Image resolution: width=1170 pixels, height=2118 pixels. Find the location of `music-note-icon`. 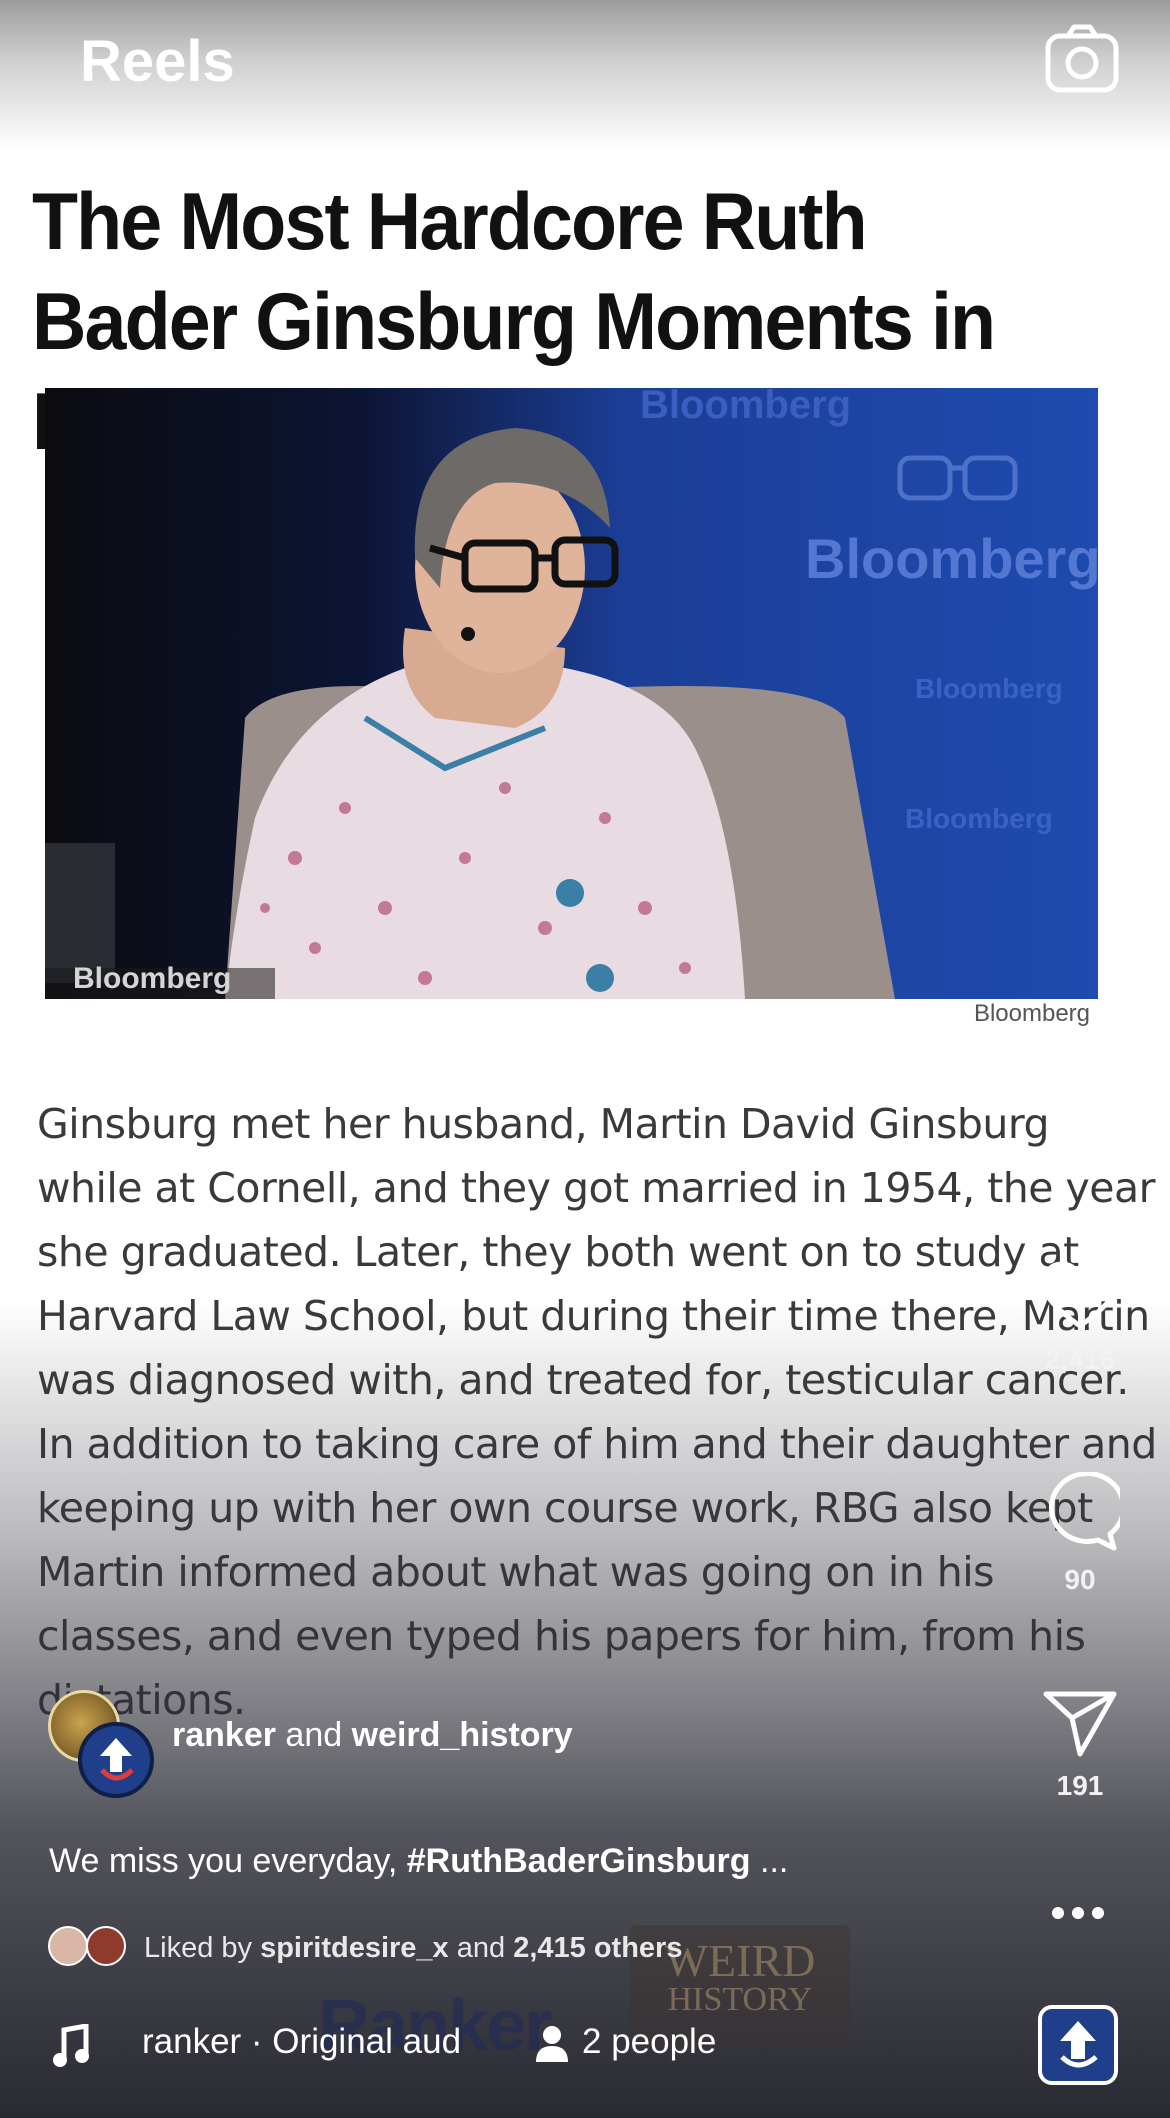

music-note-icon is located at coordinates (71, 2045).